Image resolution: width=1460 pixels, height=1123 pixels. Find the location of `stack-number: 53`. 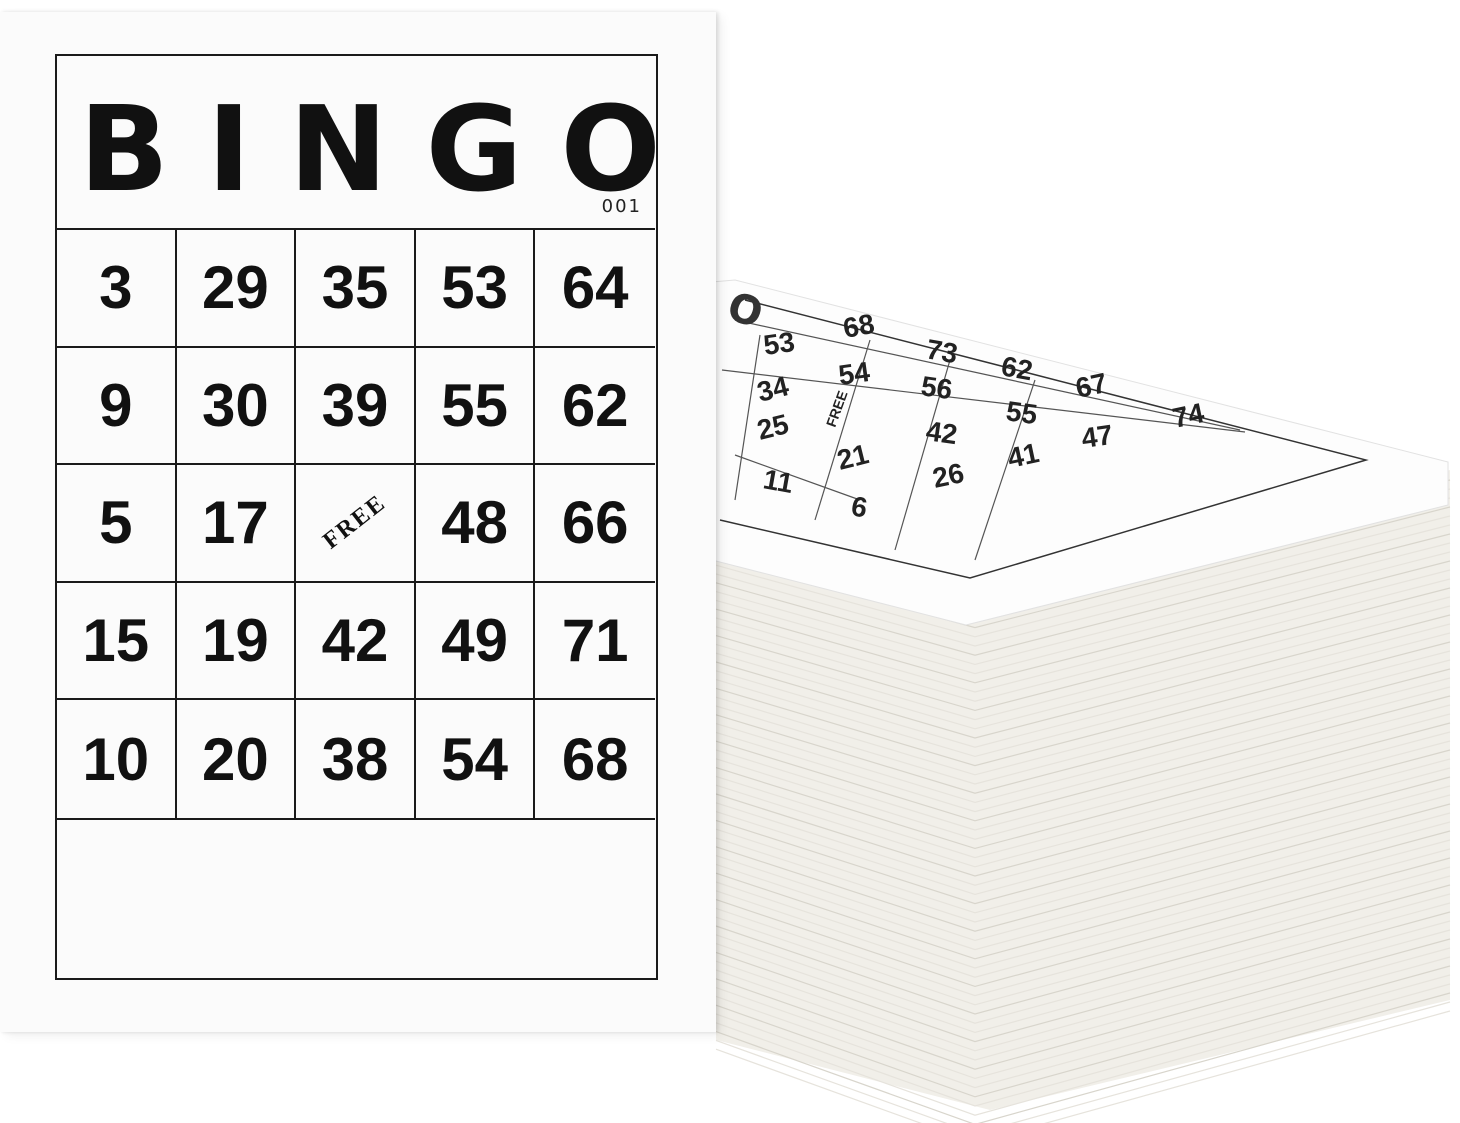

stack-number: 53 is located at coordinates (779, 343).